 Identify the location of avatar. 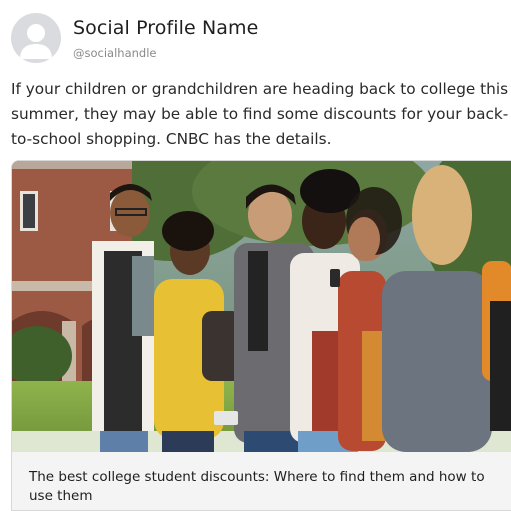
(36, 38).